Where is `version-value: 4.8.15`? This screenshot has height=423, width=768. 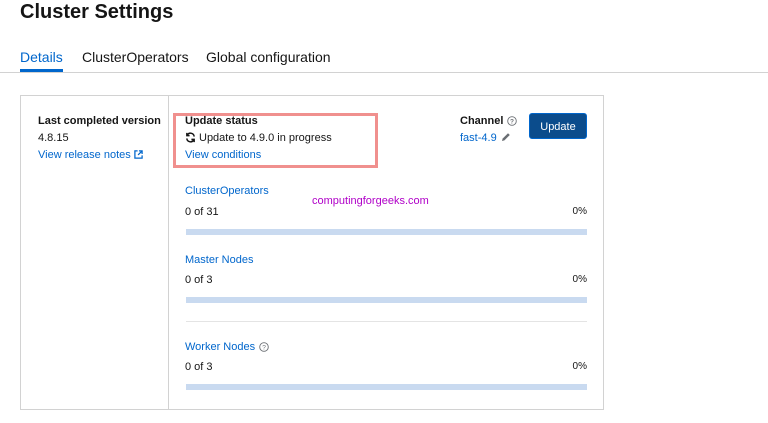 version-value: 4.8.15 is located at coordinates (53, 138).